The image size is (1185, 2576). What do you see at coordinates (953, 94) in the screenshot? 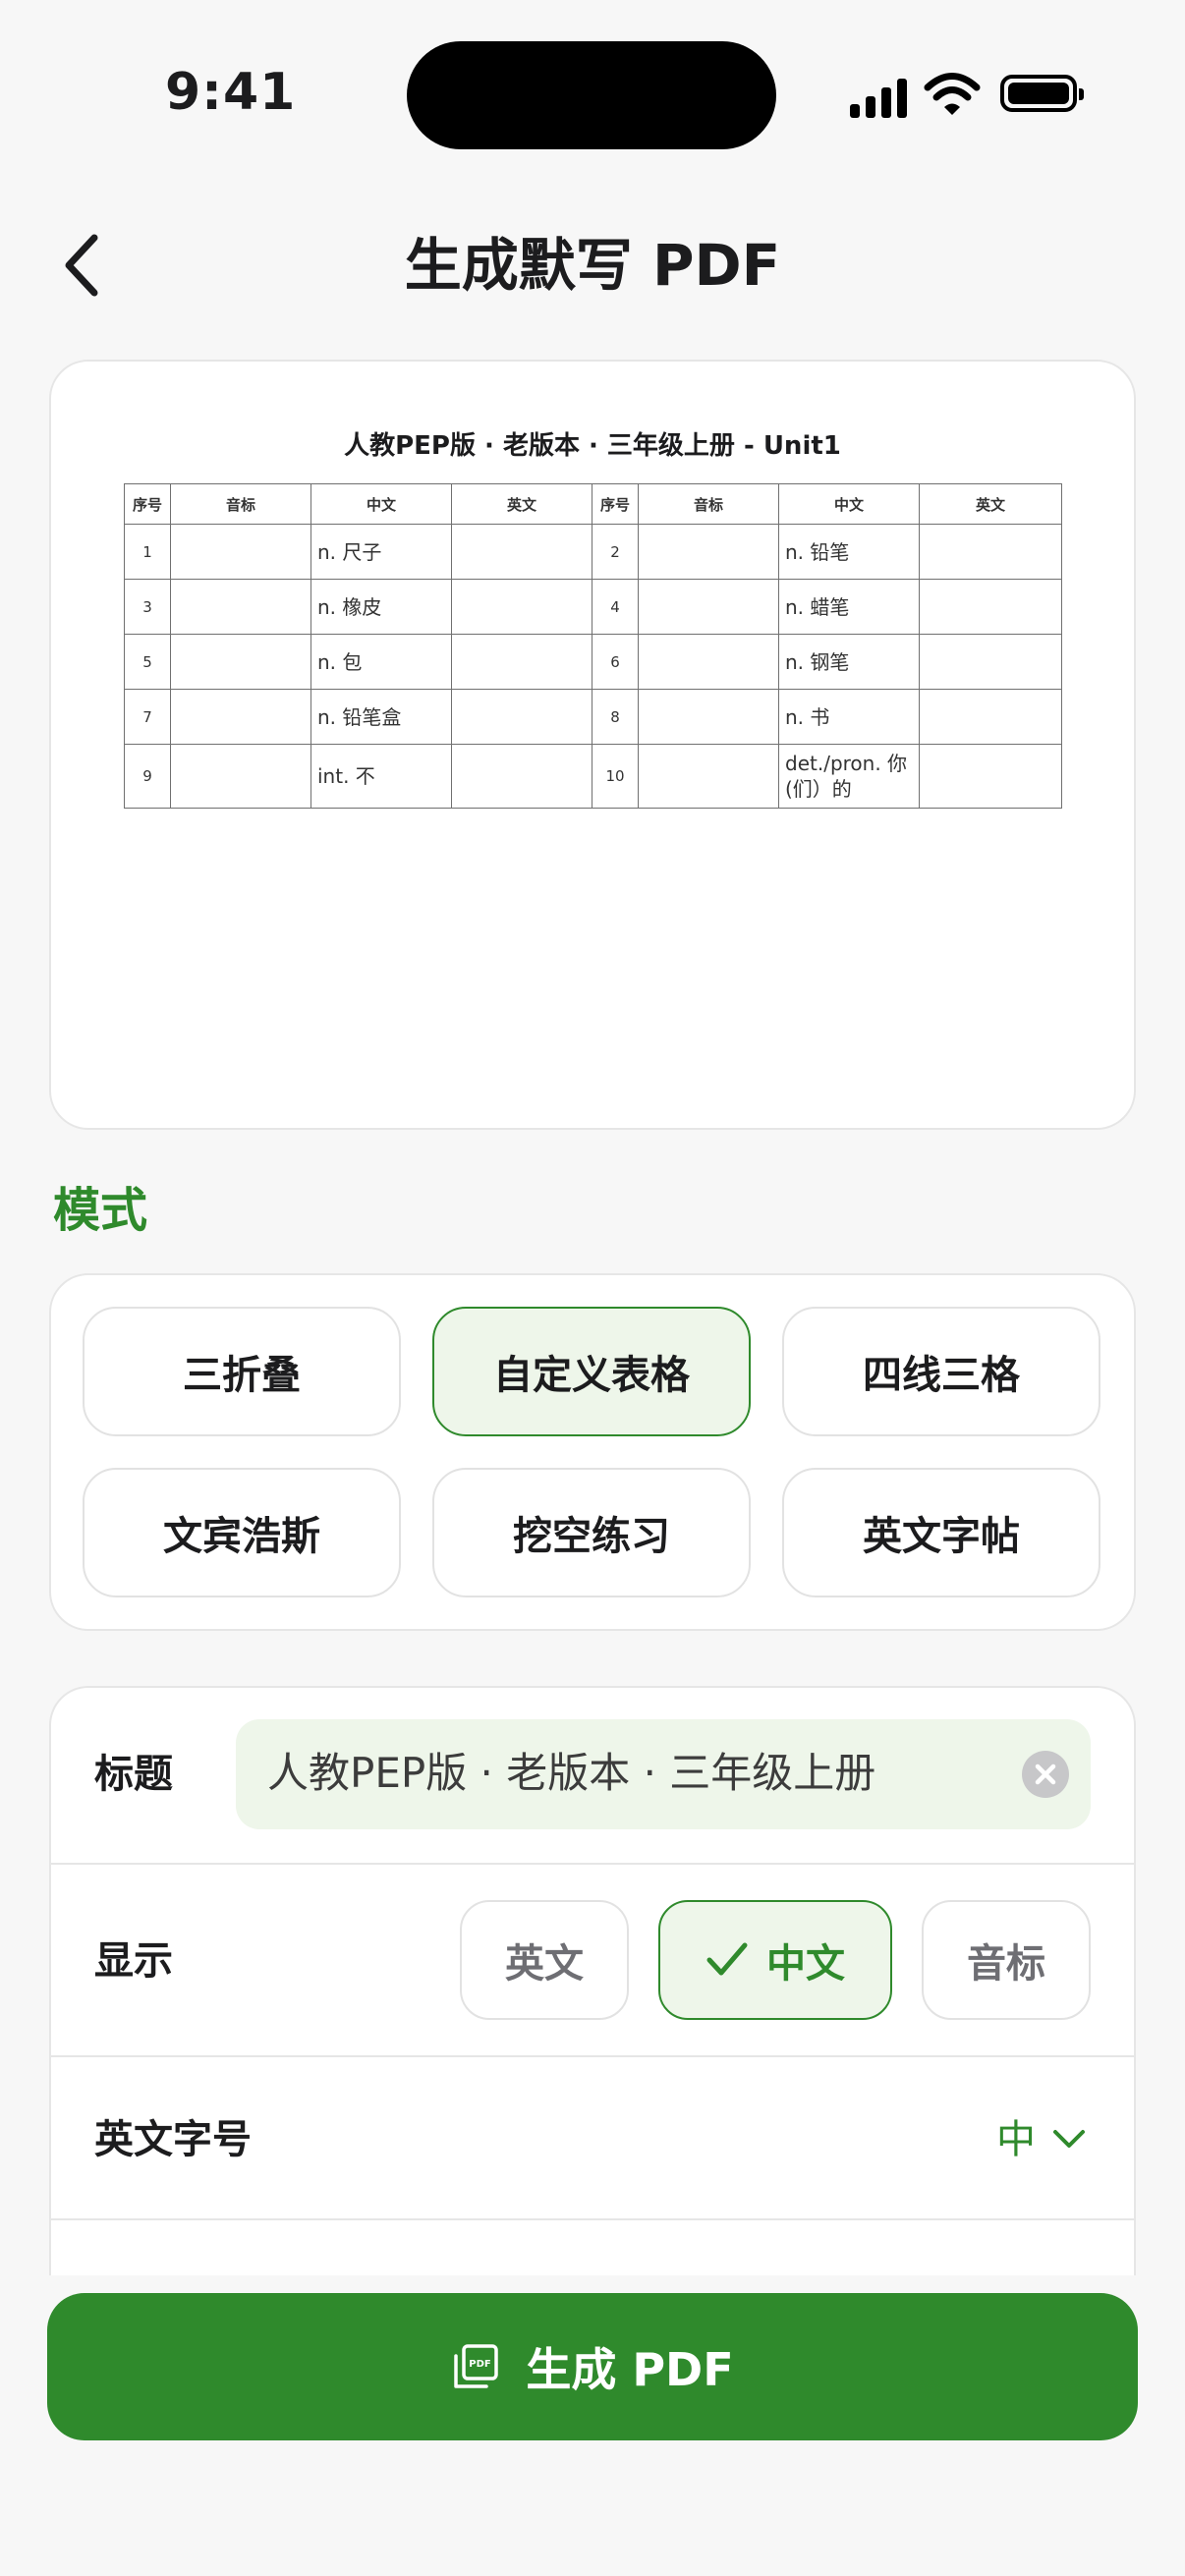
I see `wifi-icon` at bounding box center [953, 94].